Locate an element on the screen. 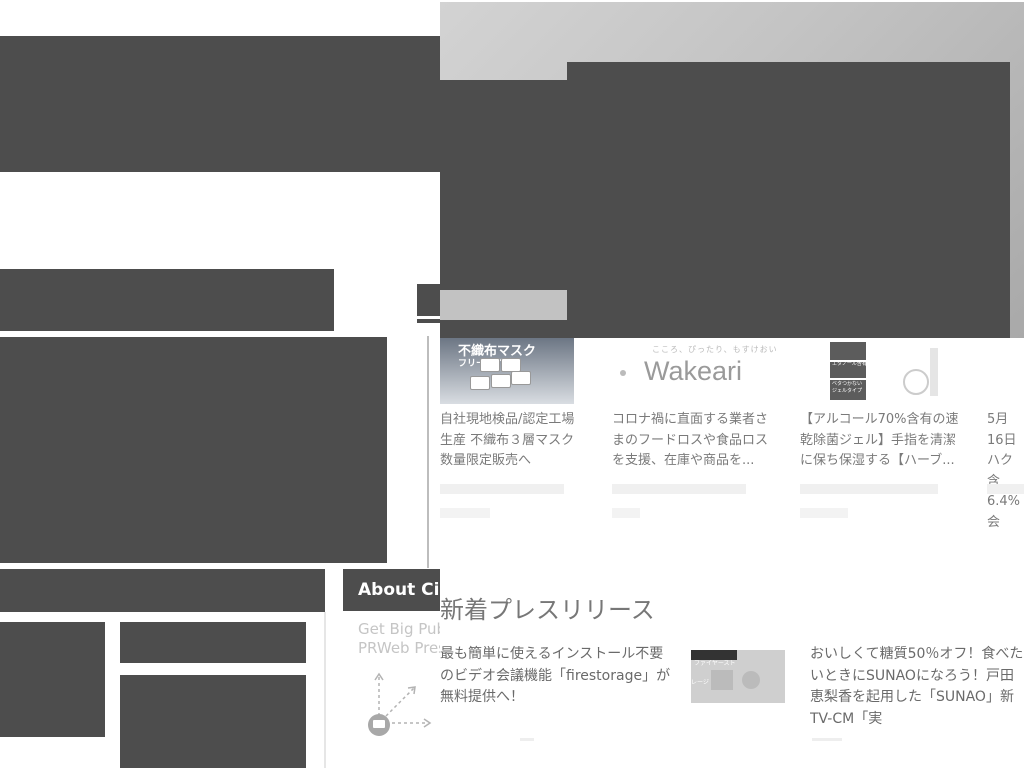  wakeari-logo: Wakeari is located at coordinates (693, 371).